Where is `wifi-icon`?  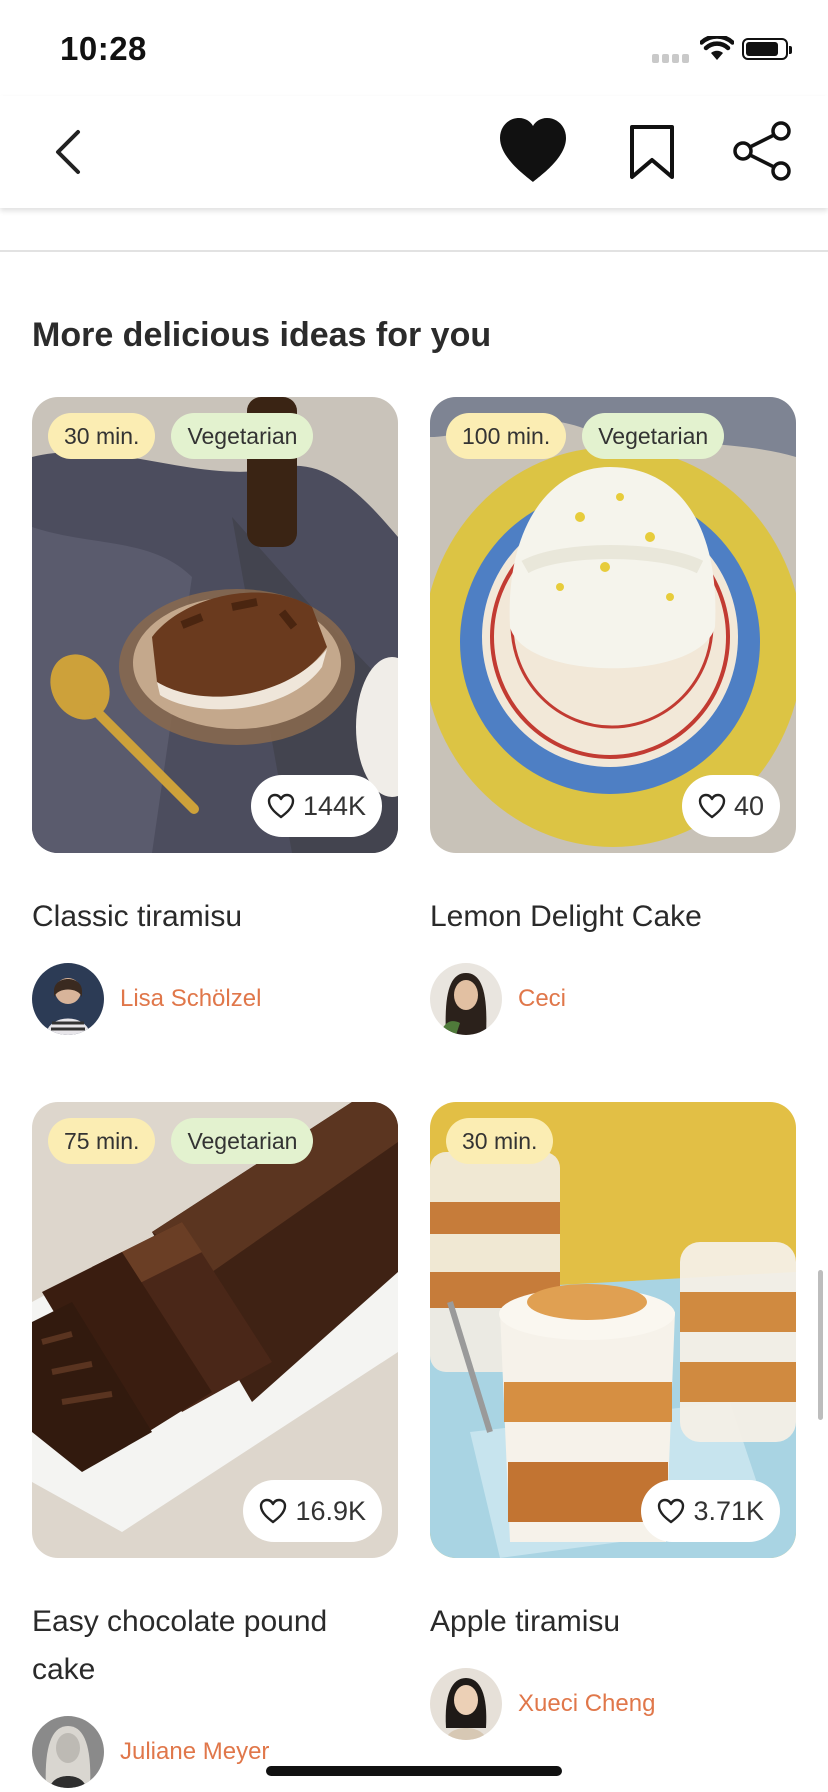
wifi-icon is located at coordinates (717, 48).